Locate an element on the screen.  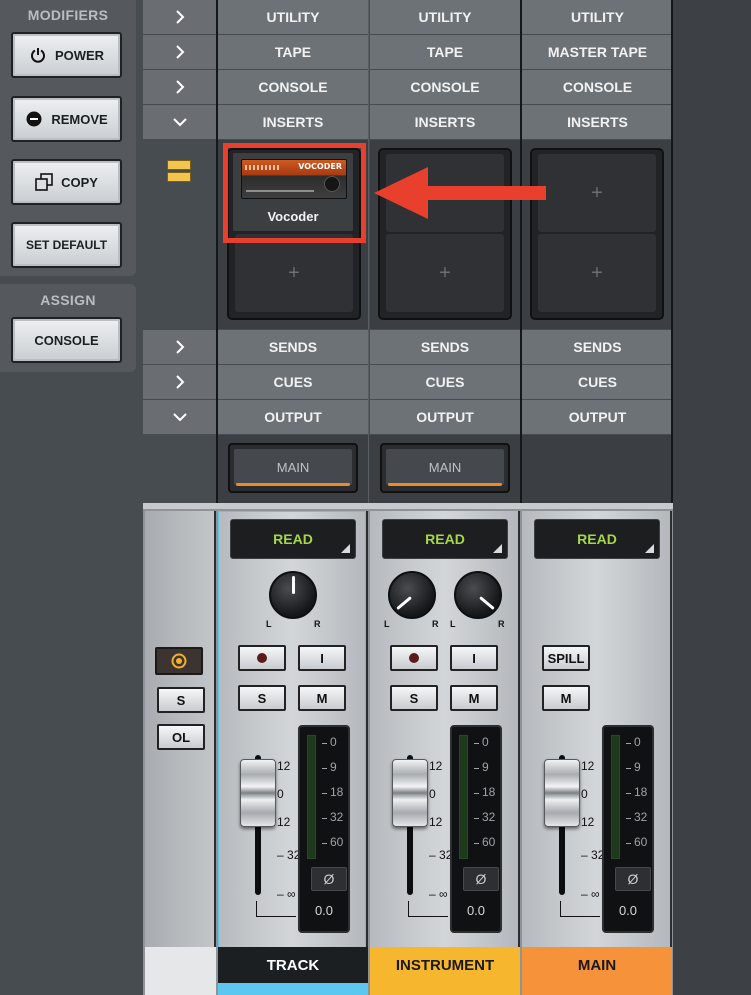
cues-header-track: CUES is located at coordinates (293, 382).